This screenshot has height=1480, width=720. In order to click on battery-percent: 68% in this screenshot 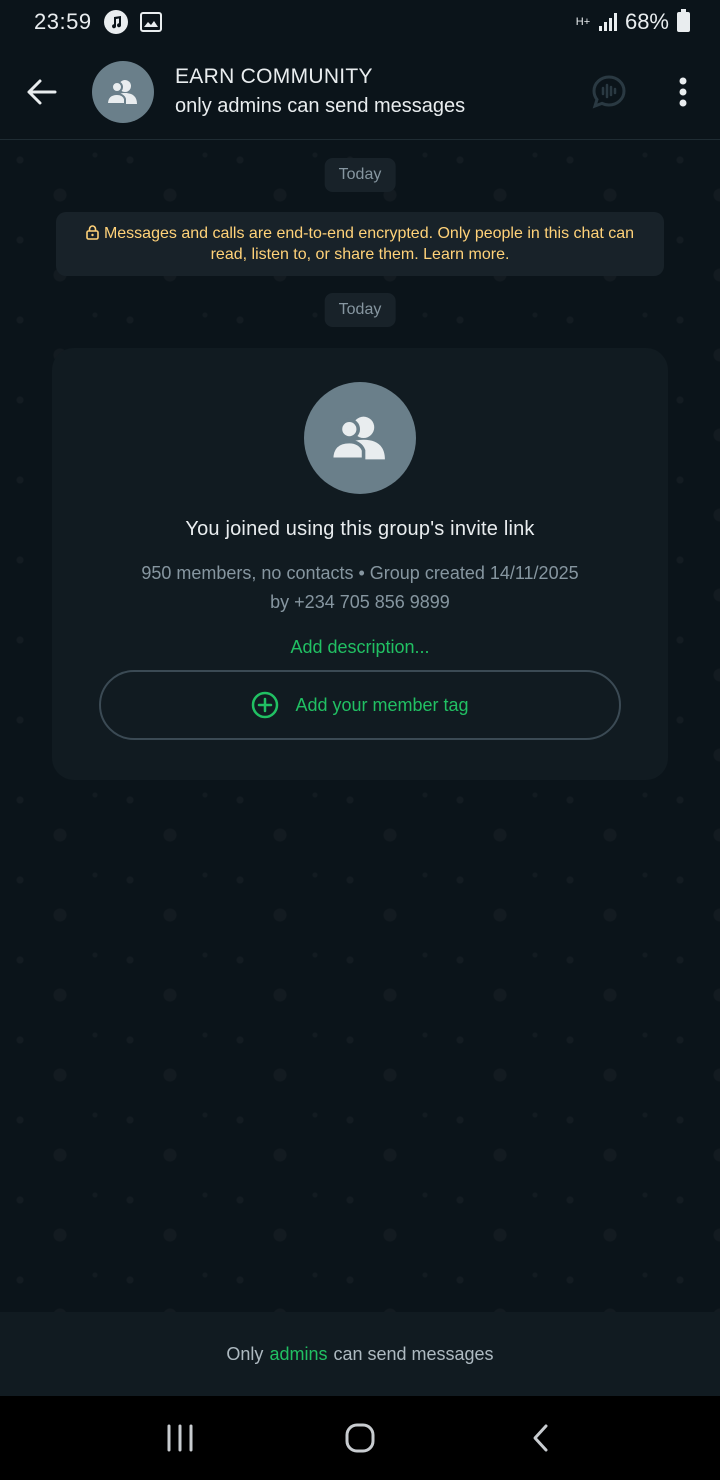, I will do `click(646, 21)`.